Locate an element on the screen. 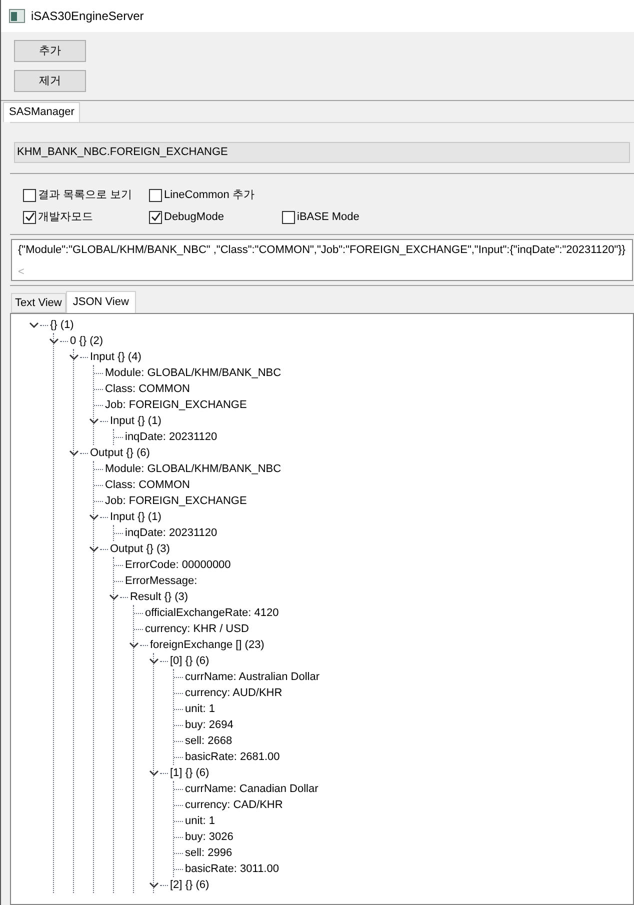 Image resolution: width=634 pixels, height=905 pixels. tree-node: ErrorCode: 00000000 is located at coordinates (178, 565).